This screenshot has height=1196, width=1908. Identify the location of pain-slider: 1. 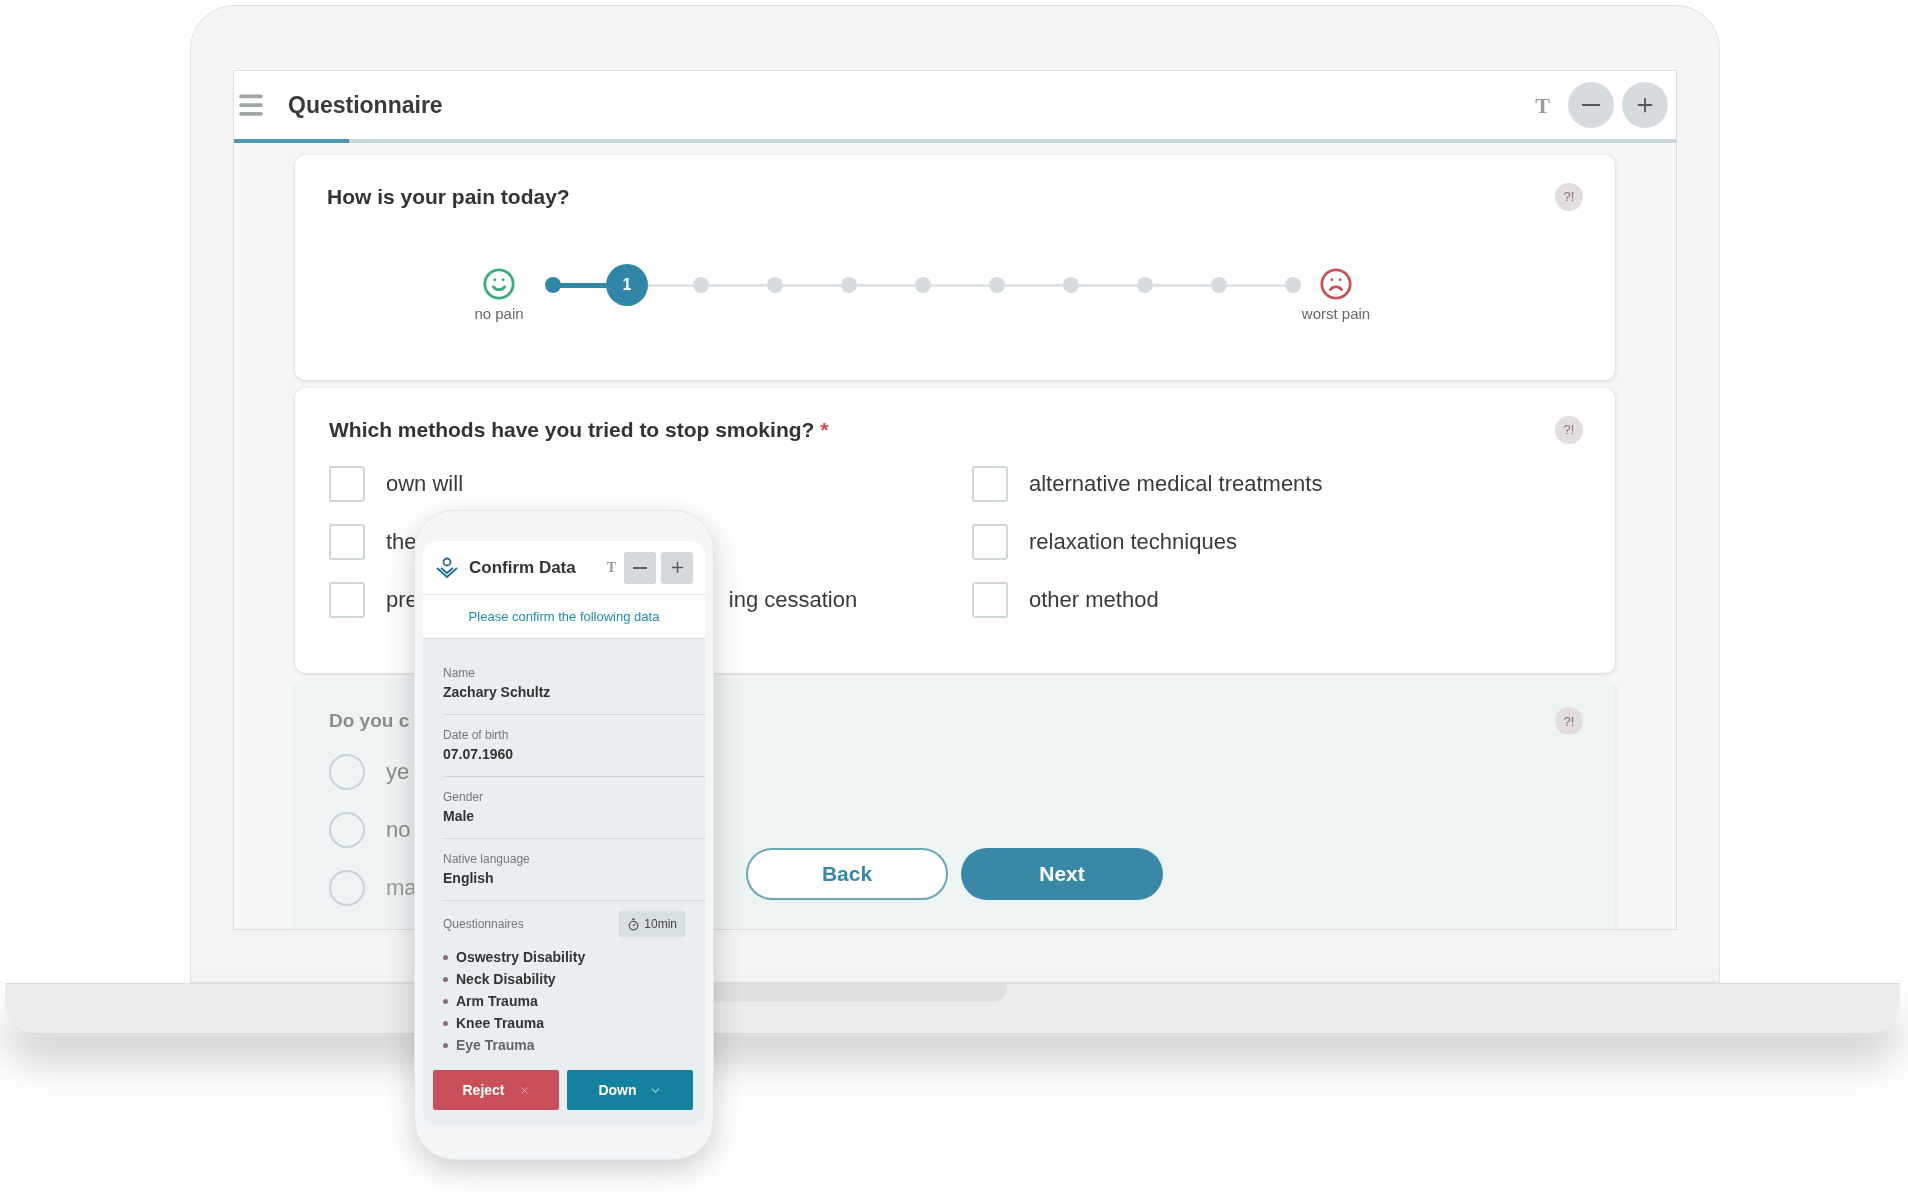
(923, 284).